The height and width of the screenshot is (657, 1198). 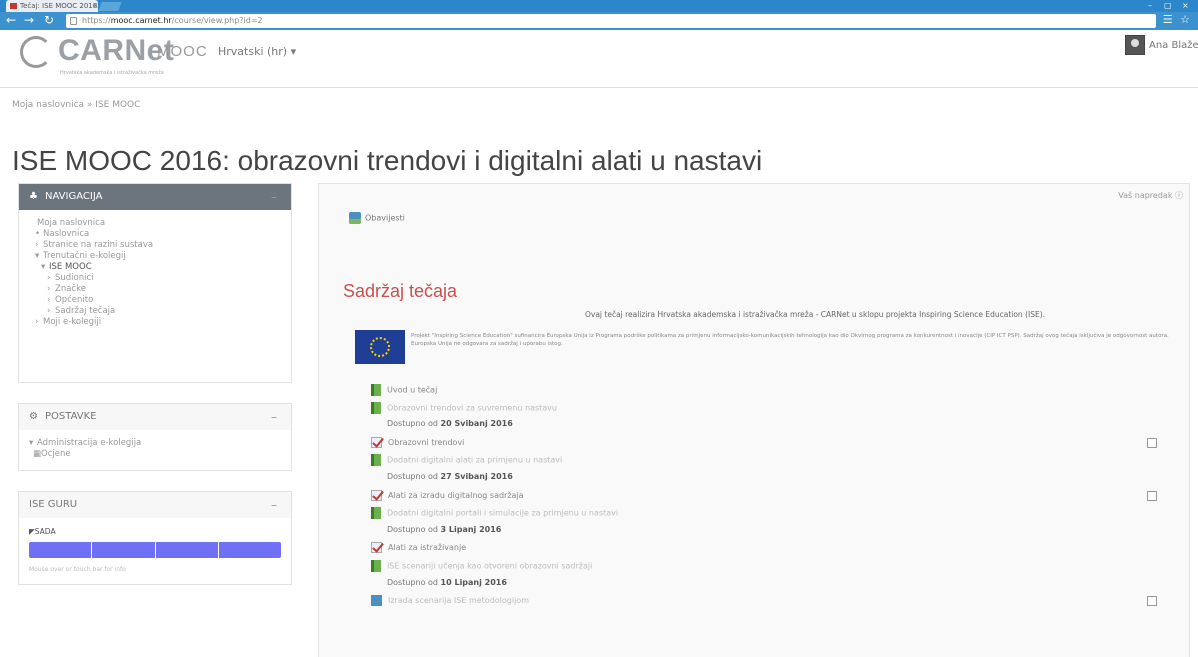 I want to click on settings-block-header: ⚙ POSTAVKE –, so click(x=155, y=417).